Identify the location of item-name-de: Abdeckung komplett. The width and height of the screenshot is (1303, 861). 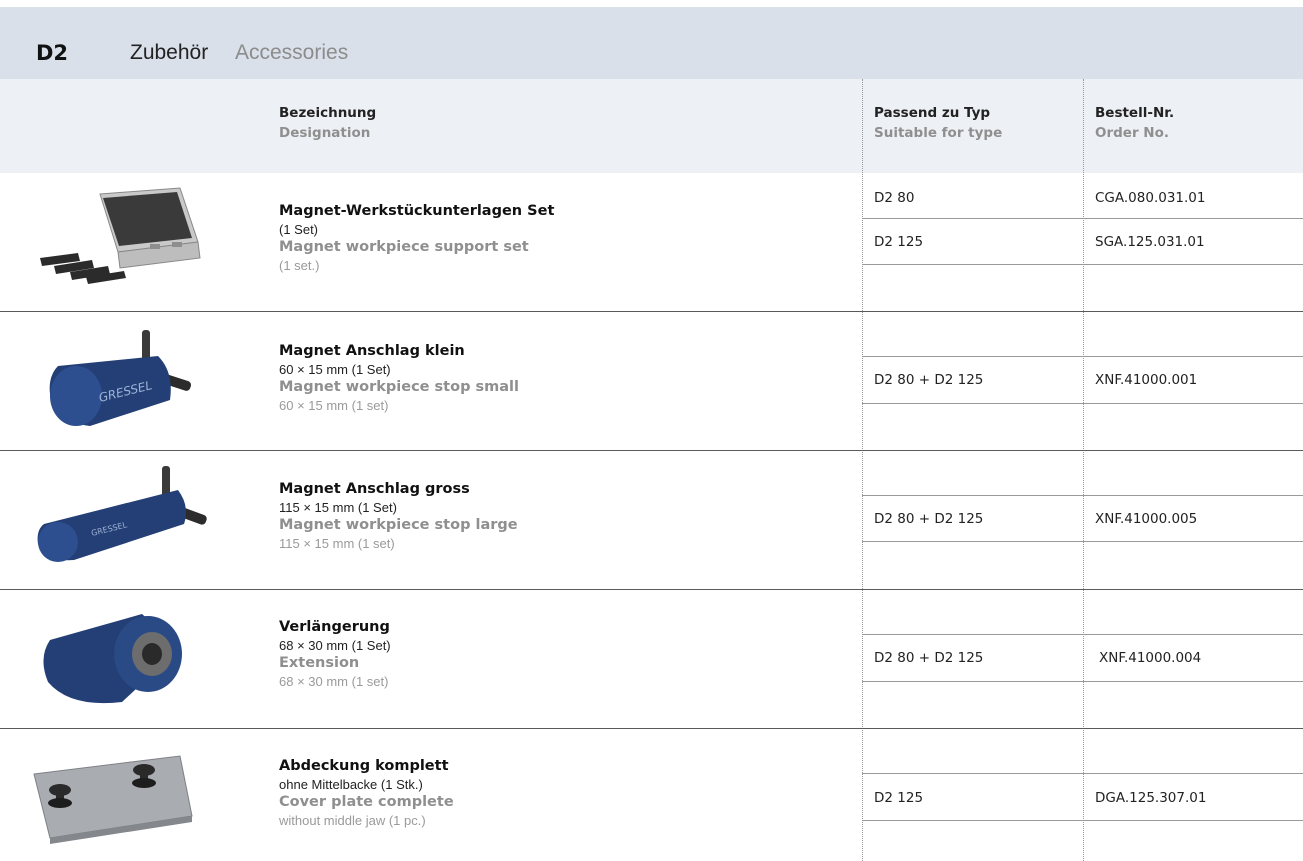
(364, 766).